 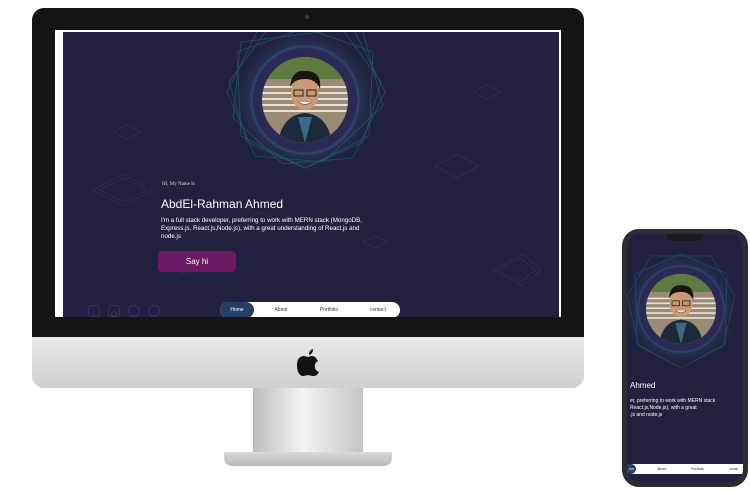 What do you see at coordinates (663, 408) in the screenshot?
I see `phone-bio-line: React.js,Node.js), with a great` at bounding box center [663, 408].